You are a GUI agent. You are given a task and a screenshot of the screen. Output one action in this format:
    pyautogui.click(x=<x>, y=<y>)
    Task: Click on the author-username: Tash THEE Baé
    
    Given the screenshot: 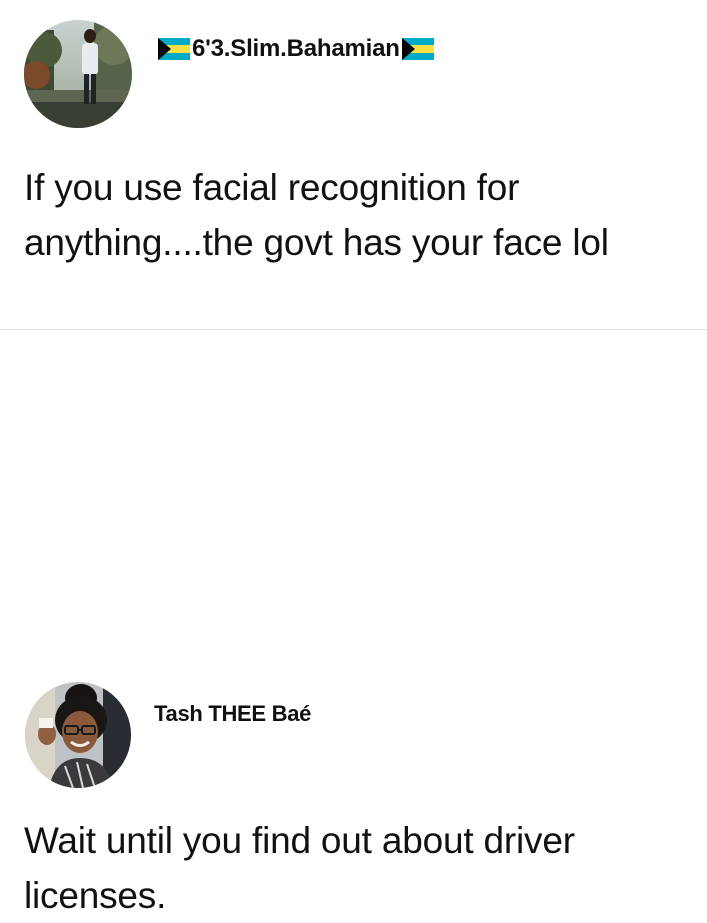 What is the action you would take?
    pyautogui.click(x=232, y=714)
    